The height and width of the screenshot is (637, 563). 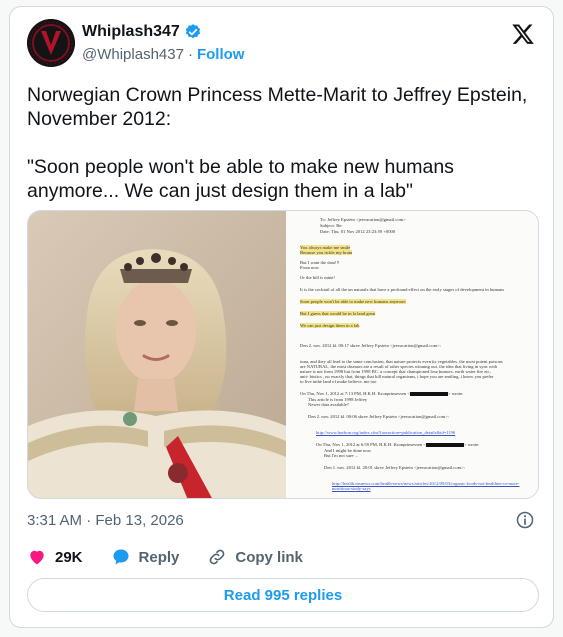 What do you see at coordinates (69, 557) in the screenshot?
I see `like-count: 29K` at bounding box center [69, 557].